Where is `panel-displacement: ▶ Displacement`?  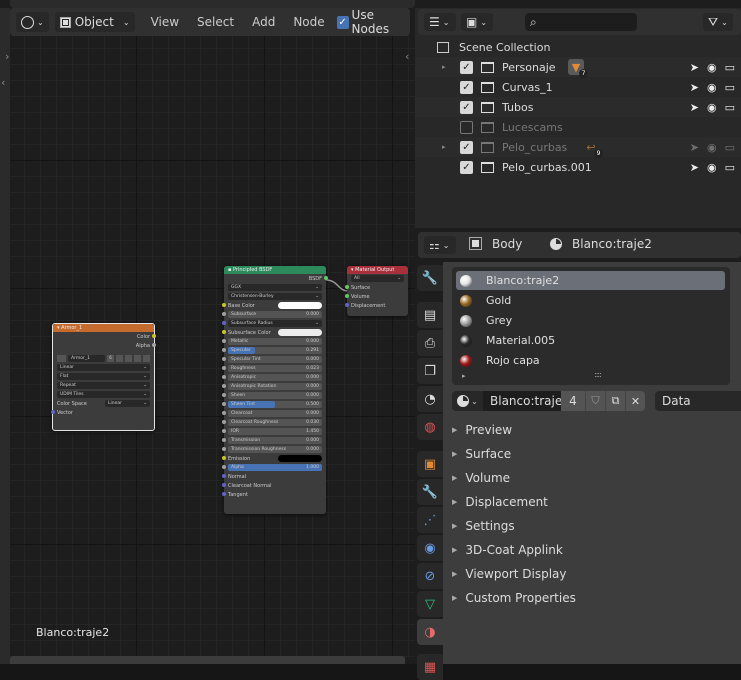
panel-displacement: ▶ Displacement is located at coordinates (500, 502).